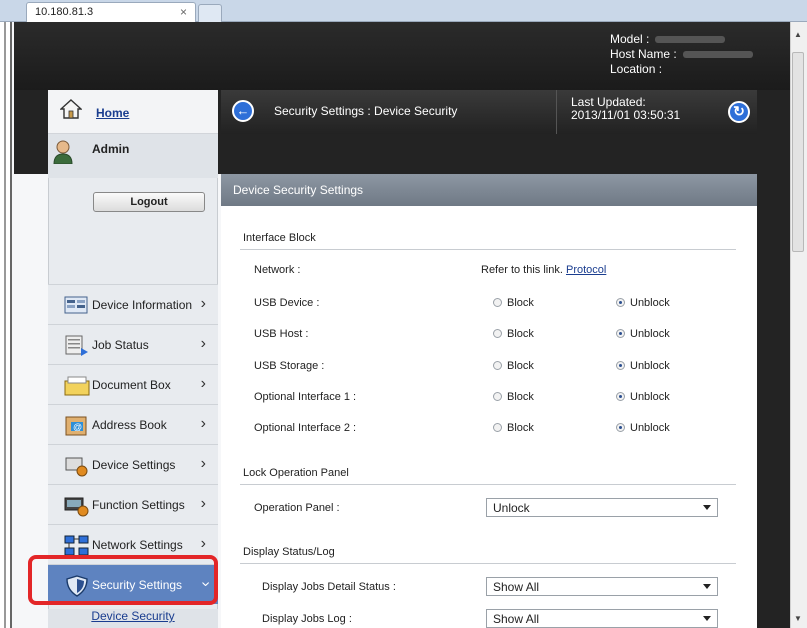 This screenshot has height=628, width=807. I want to click on last-updated-value: 2013/11/01 03:50:31, so click(626, 115).